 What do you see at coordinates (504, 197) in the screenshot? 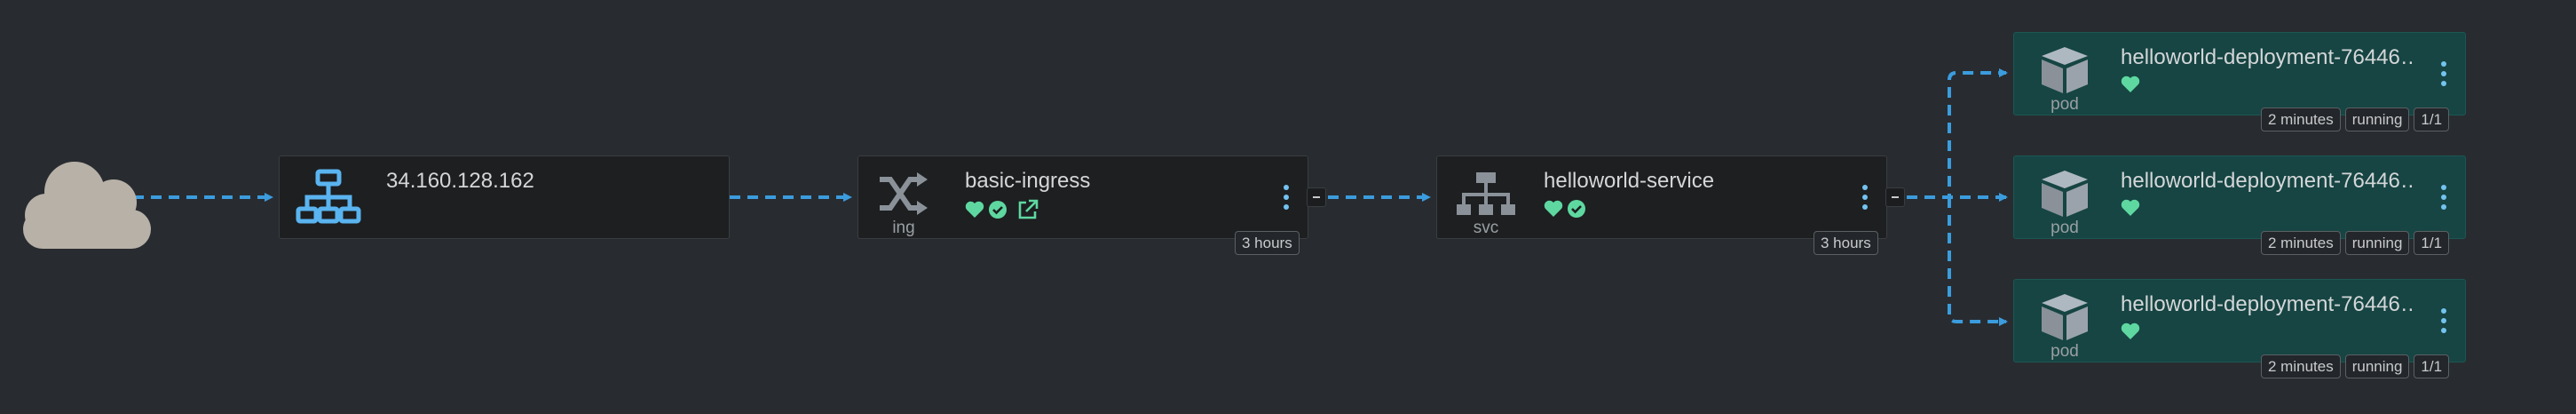
I see `load-balancer-node: 34.160.128.162` at bounding box center [504, 197].